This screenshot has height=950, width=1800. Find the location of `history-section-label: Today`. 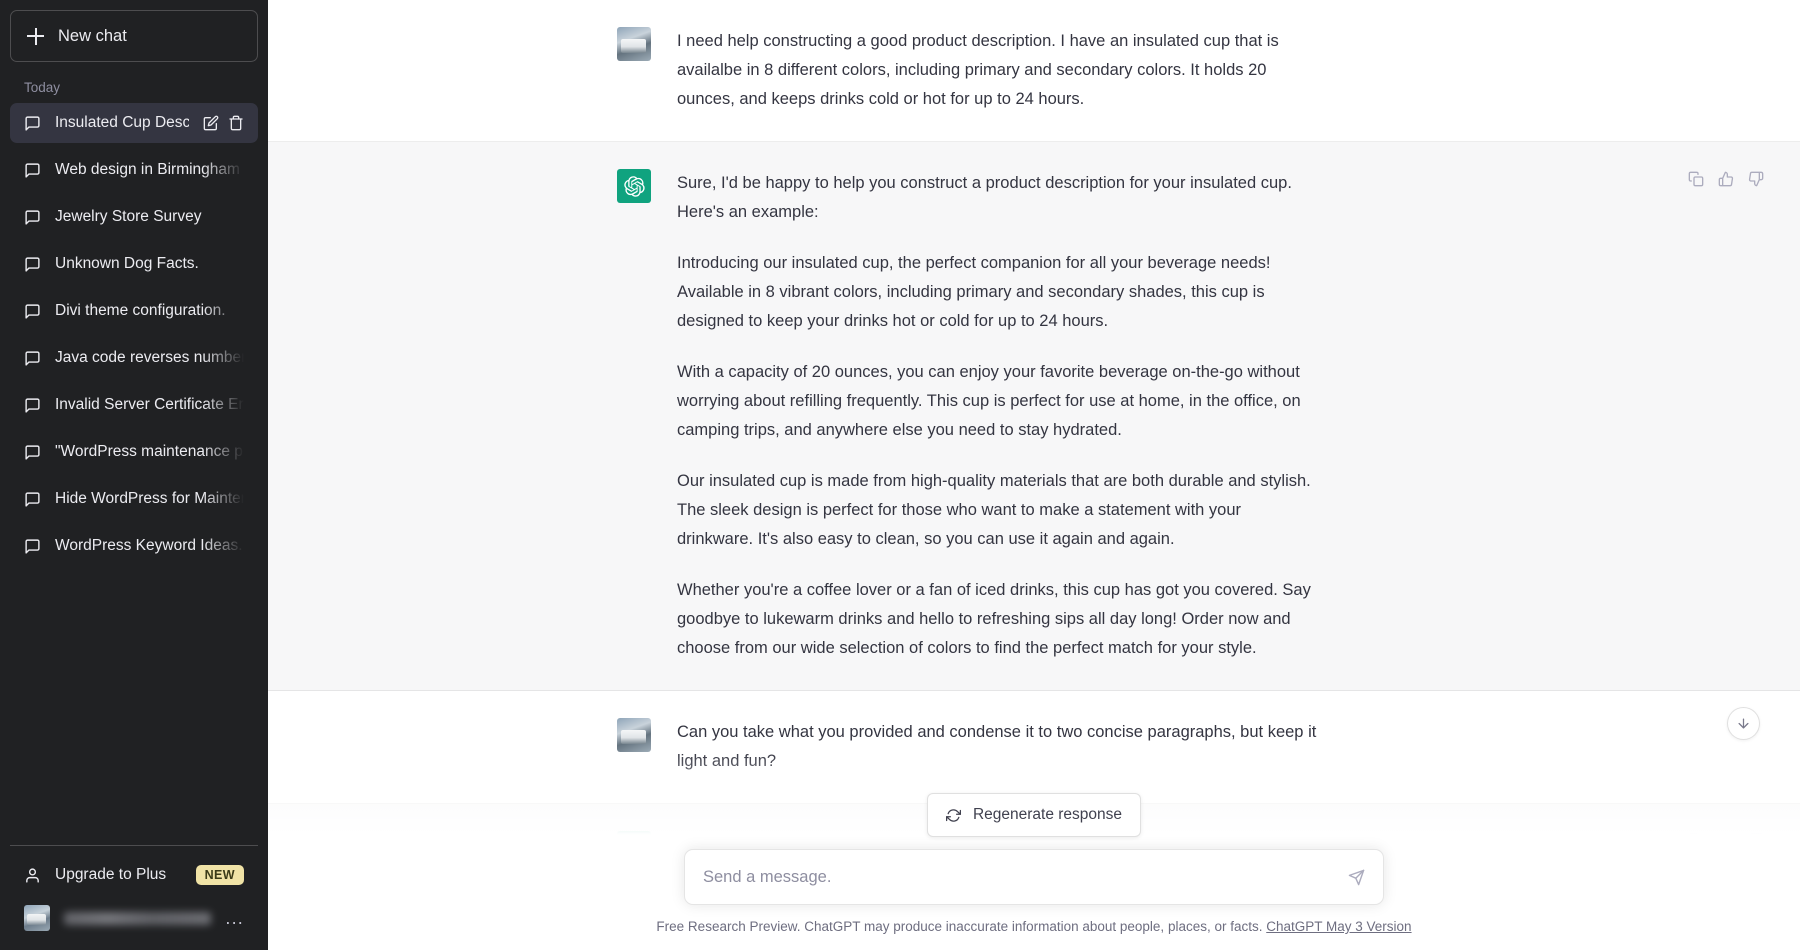

history-section-label: Today is located at coordinates (42, 87).